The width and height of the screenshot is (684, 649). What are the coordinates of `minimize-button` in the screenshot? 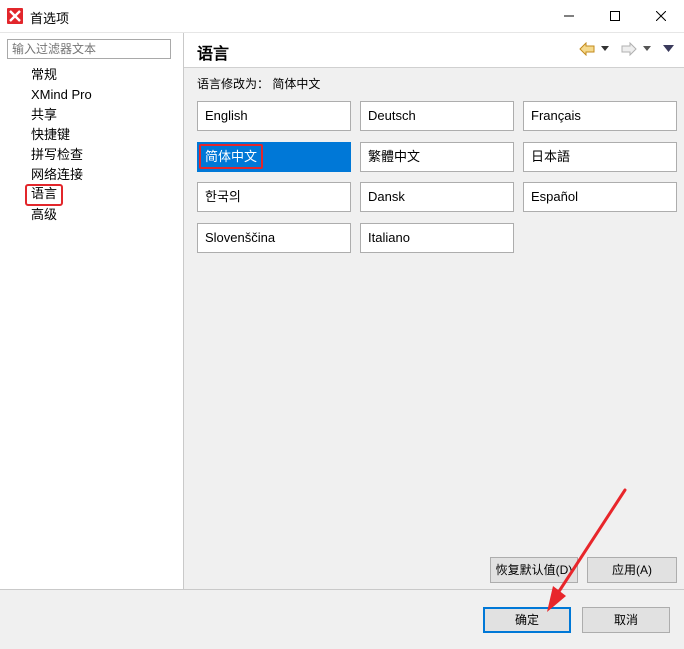 It's located at (569, 16).